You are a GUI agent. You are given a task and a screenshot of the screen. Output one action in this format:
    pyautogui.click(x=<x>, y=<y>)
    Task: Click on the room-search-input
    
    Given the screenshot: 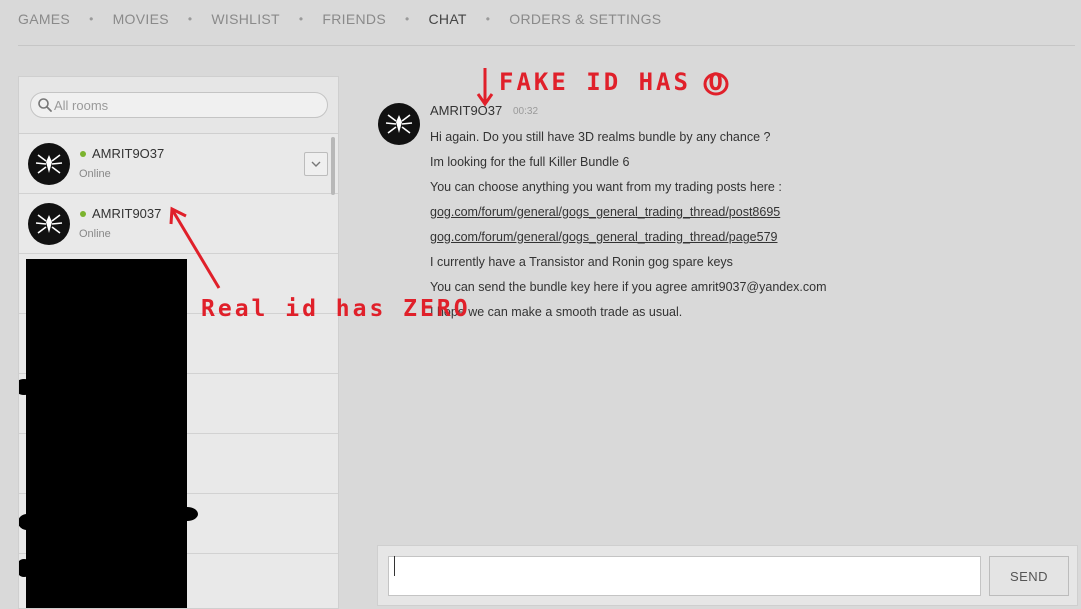 What is the action you would take?
    pyautogui.click(x=179, y=105)
    